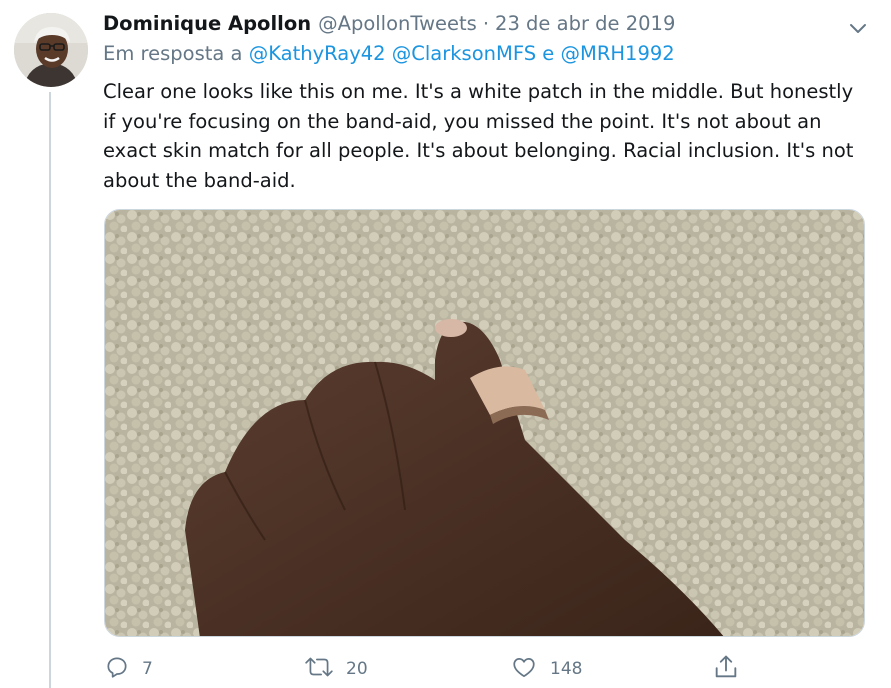 The width and height of the screenshot is (891, 688). I want to click on mention-link: @ClarksonMFS, so click(464, 53).